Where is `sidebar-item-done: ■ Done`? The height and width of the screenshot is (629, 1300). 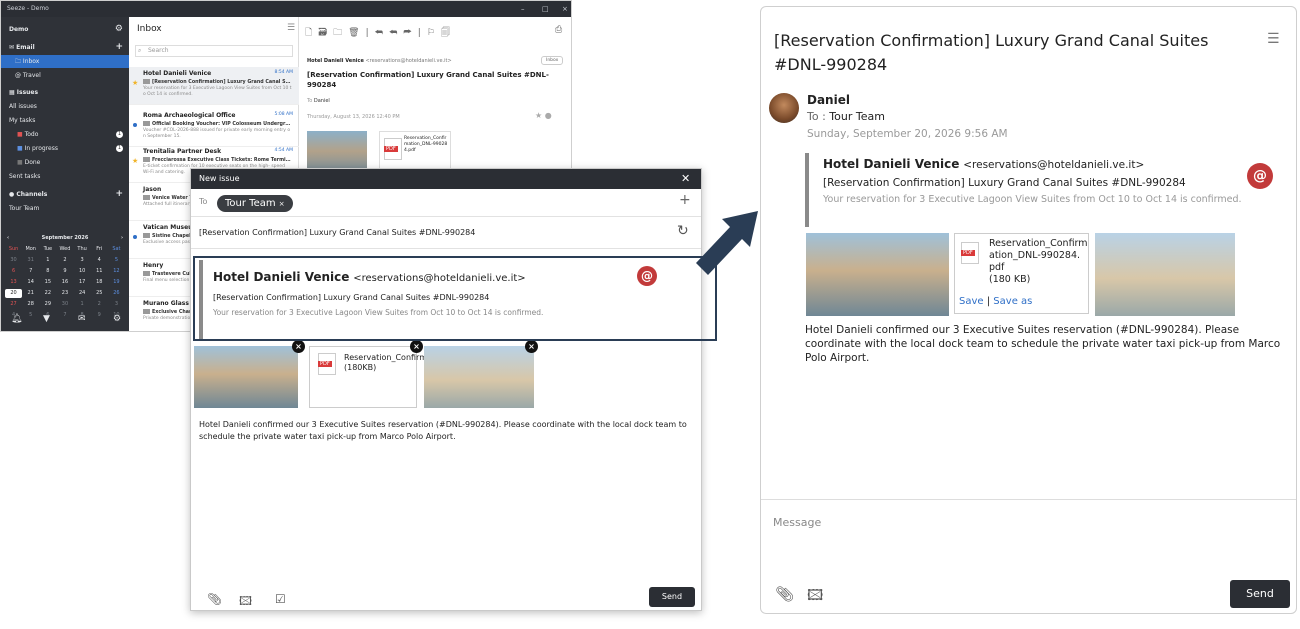
sidebar-item-done: ■ Done is located at coordinates (65, 162).